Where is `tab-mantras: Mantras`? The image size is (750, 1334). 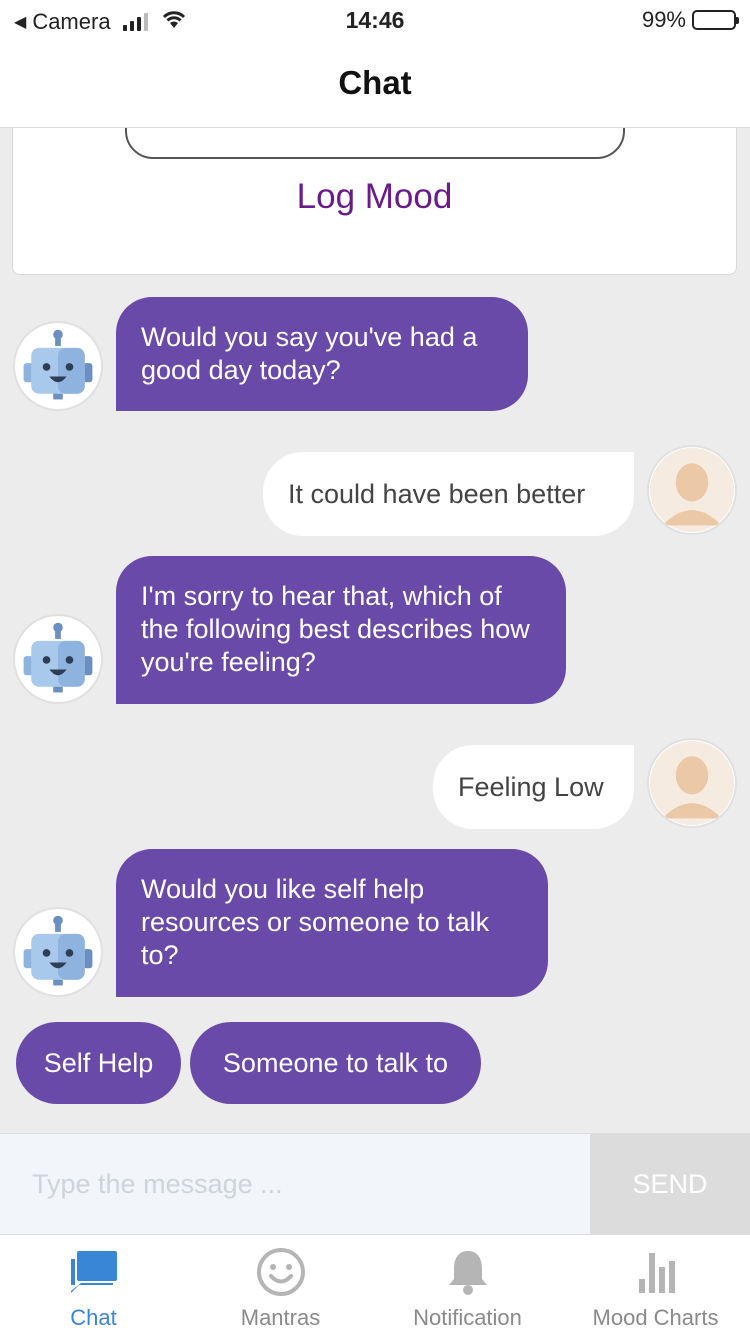 tab-mantras: Mantras is located at coordinates (280, 1284).